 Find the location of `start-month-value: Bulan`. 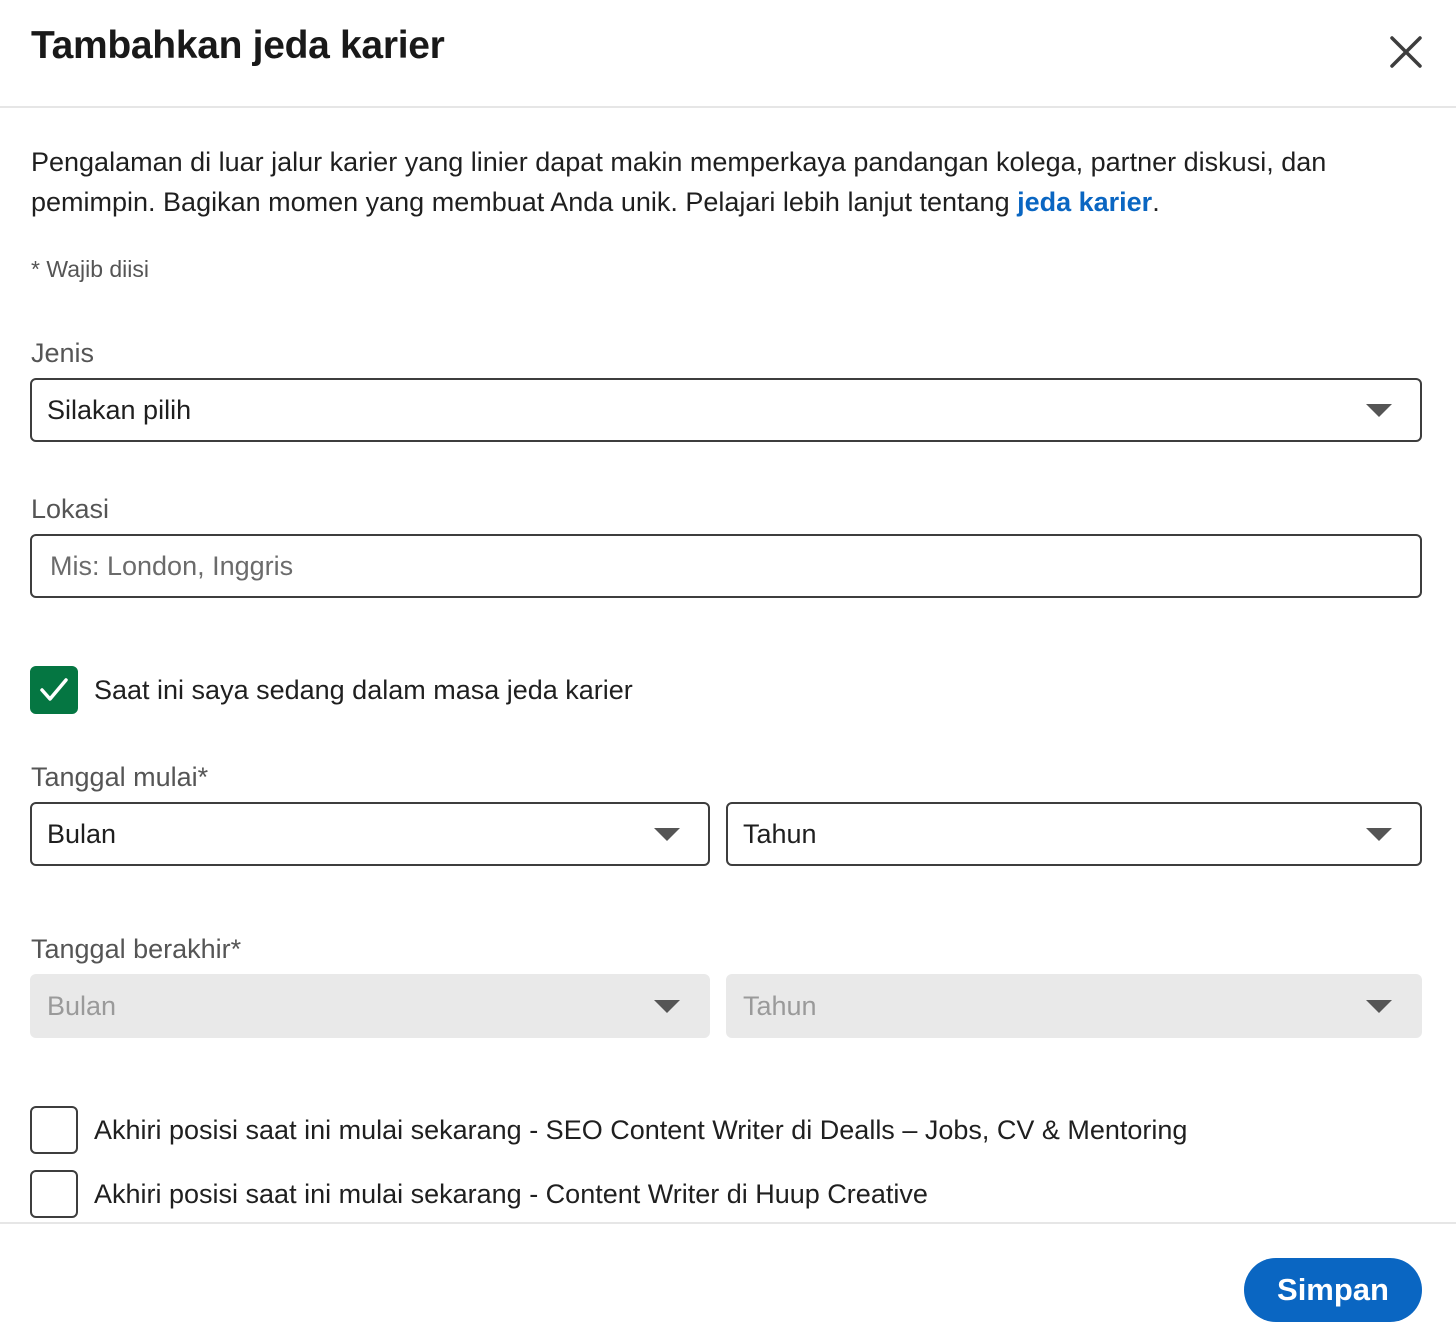

start-month-value: Bulan is located at coordinates (82, 833).